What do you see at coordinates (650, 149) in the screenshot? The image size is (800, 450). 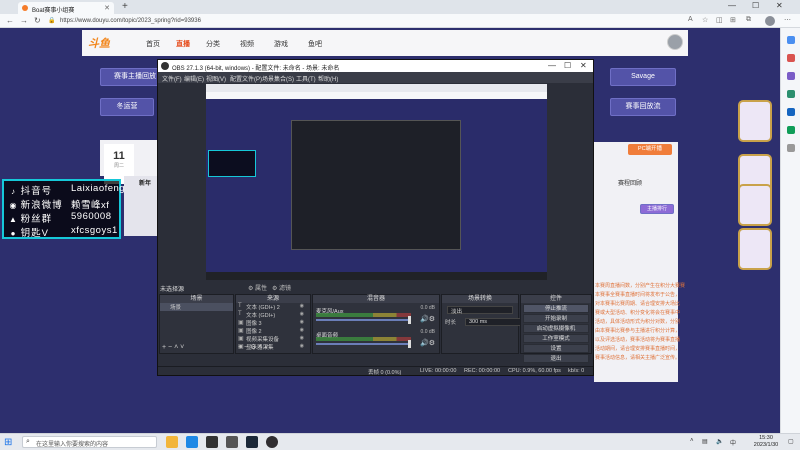 I see `pc-live-button: PC端开播` at bounding box center [650, 149].